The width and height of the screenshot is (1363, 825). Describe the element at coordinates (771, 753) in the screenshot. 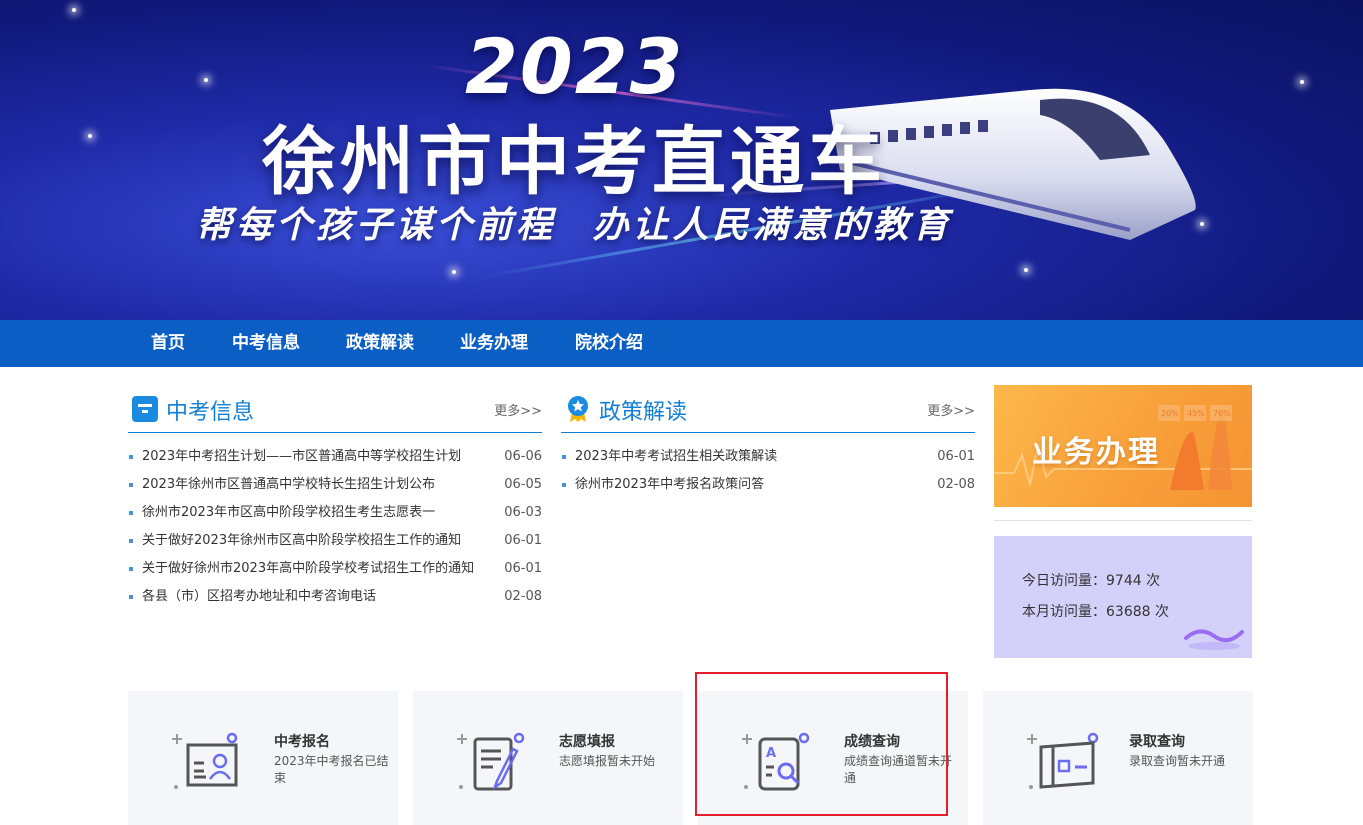

I see `svg-text: A` at that location.